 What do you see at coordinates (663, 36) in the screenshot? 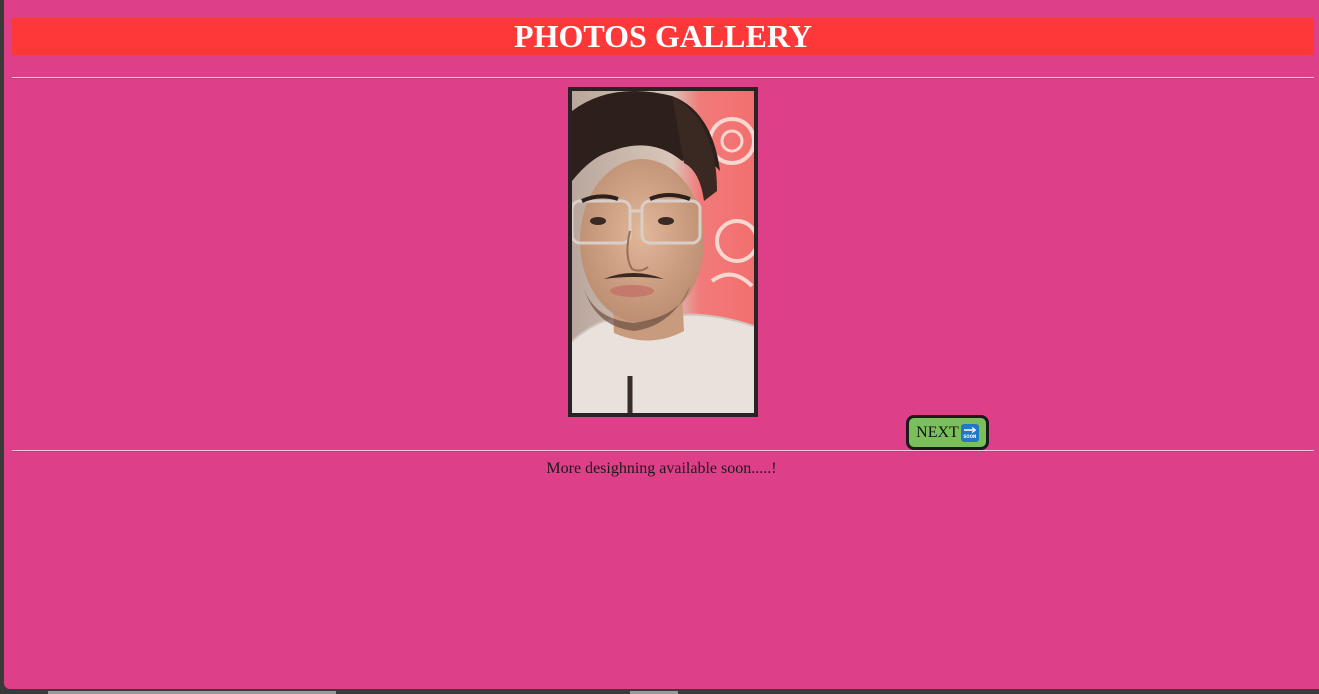
I see `page-title: PHOTOS GALLERY` at bounding box center [663, 36].